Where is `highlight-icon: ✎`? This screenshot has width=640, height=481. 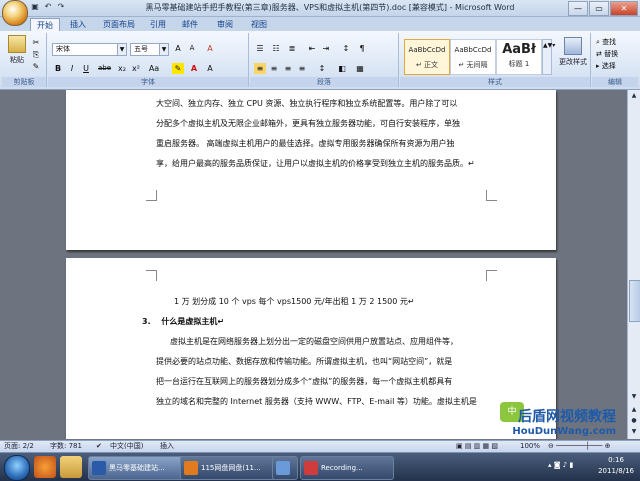 highlight-icon: ✎ is located at coordinates (178, 68).